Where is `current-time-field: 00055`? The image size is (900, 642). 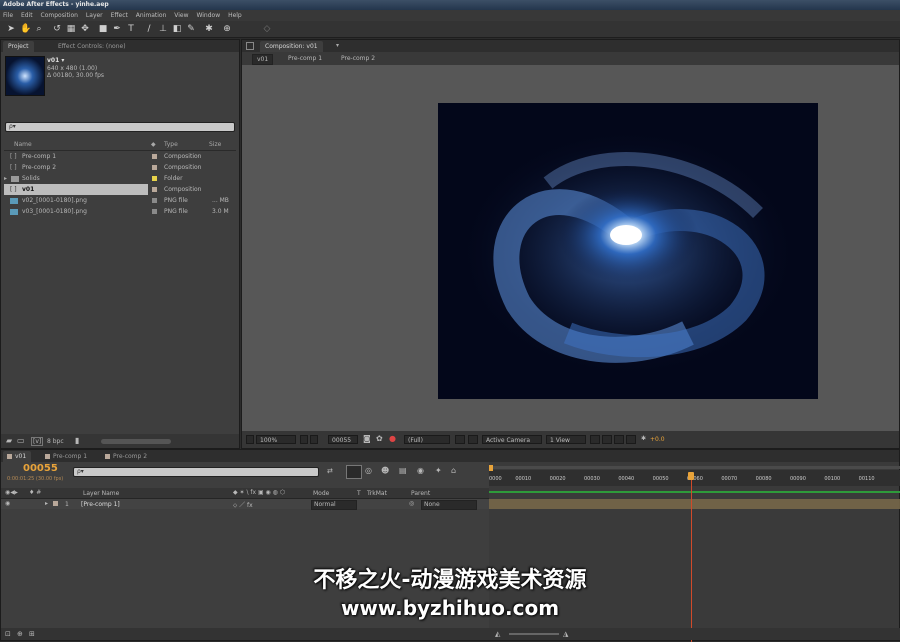
current-time-field: 00055 is located at coordinates (343, 439).